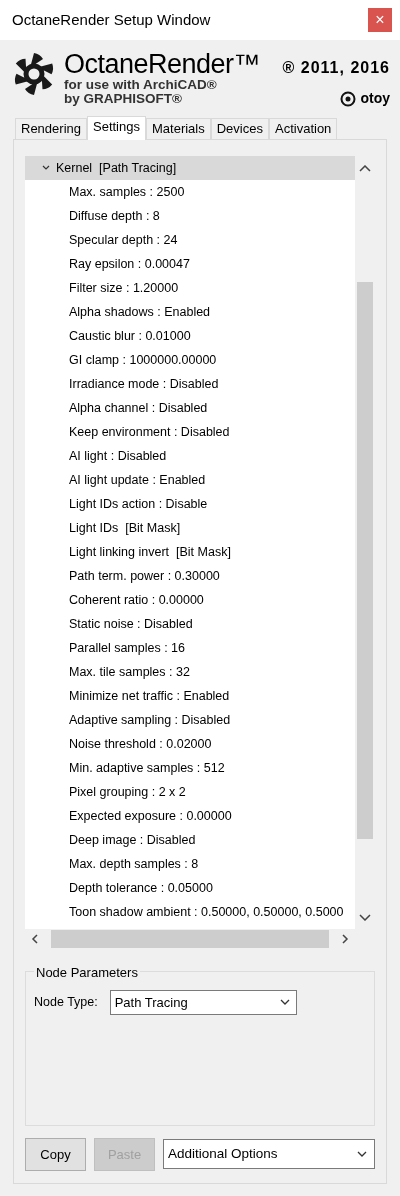  I want to click on tree-item: Deep image : Disabled, so click(190, 840).